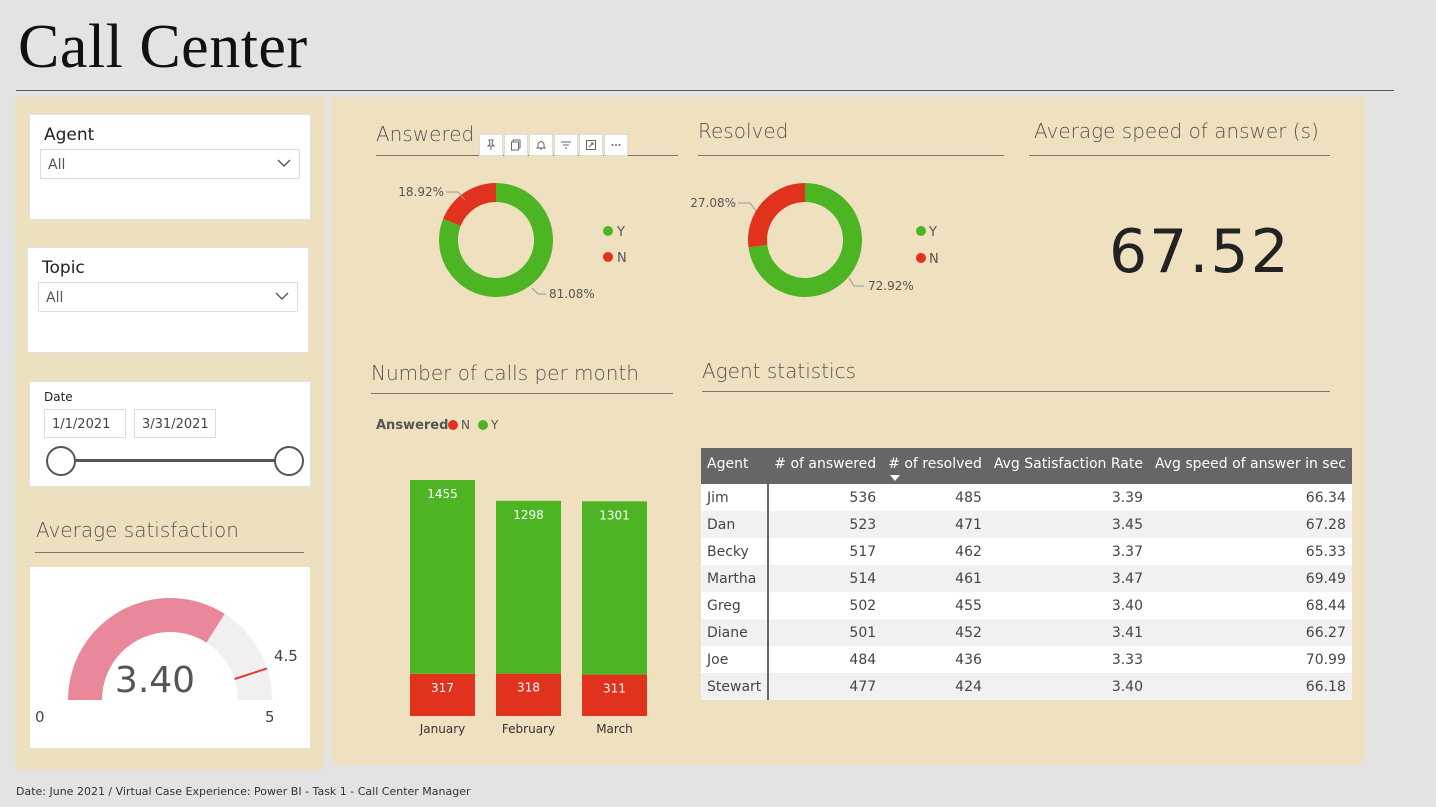 The width and height of the screenshot is (1436, 807). I want to click on answered-legend-n: N, so click(622, 258).